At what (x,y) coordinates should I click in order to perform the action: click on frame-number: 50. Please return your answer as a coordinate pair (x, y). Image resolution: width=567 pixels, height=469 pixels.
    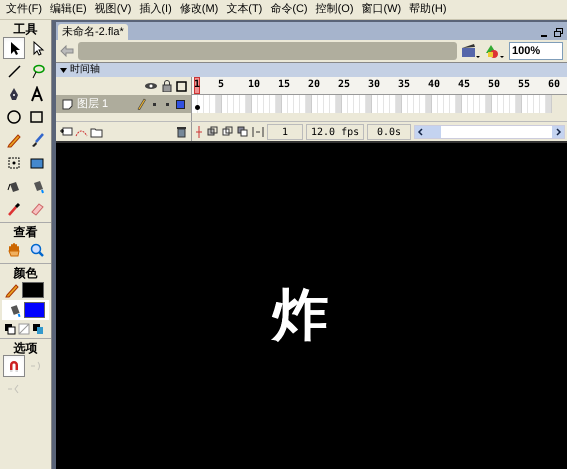
    Looking at the image, I should click on (494, 85).